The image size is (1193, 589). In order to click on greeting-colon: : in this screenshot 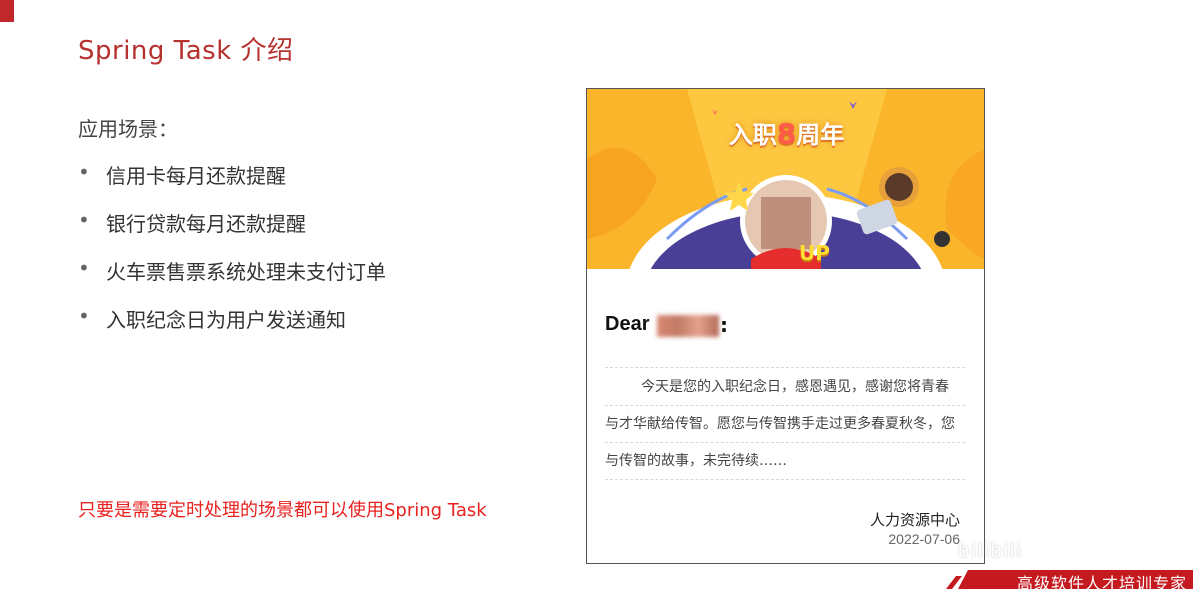, I will do `click(724, 325)`.